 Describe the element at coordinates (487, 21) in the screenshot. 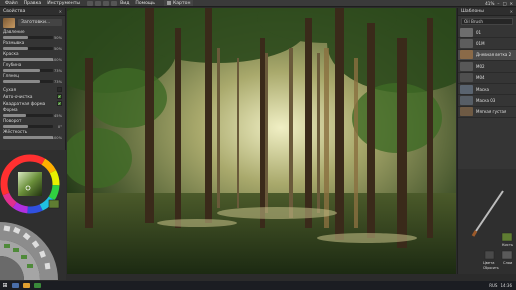

I see `preset-search-input: Oil Brush` at that location.